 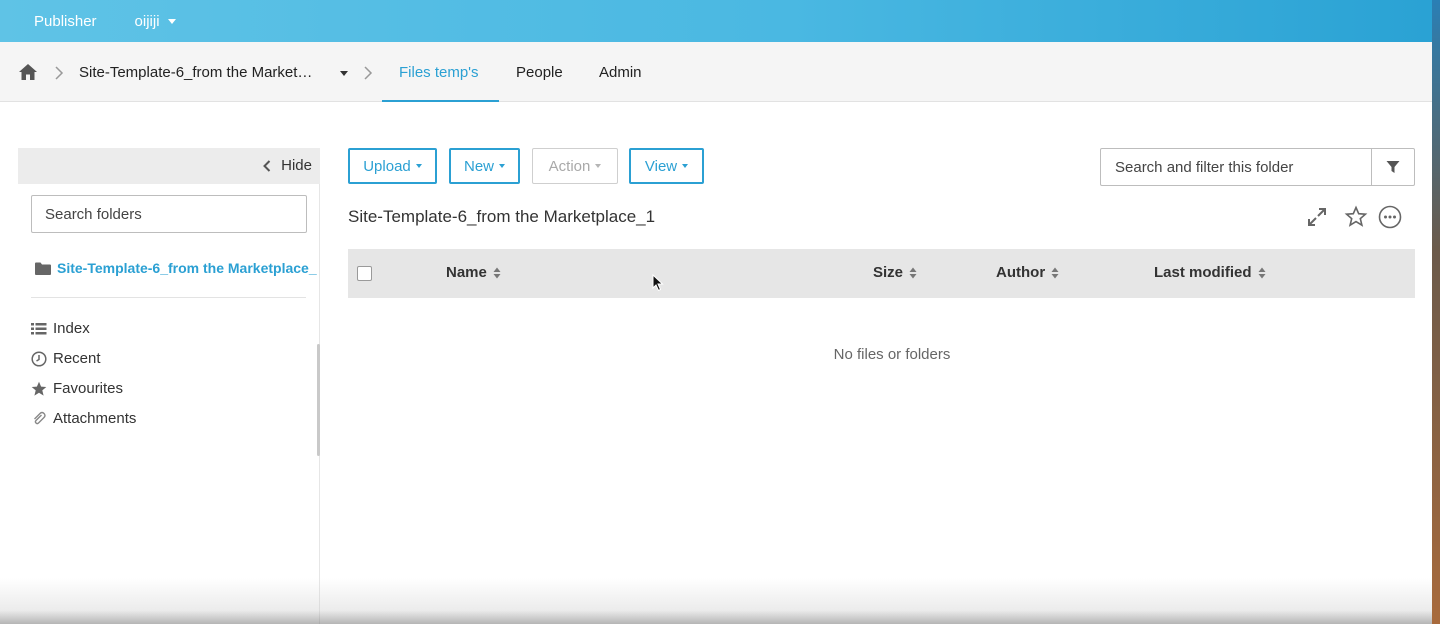 I want to click on tab-admin: Admin, so click(x=620, y=72).